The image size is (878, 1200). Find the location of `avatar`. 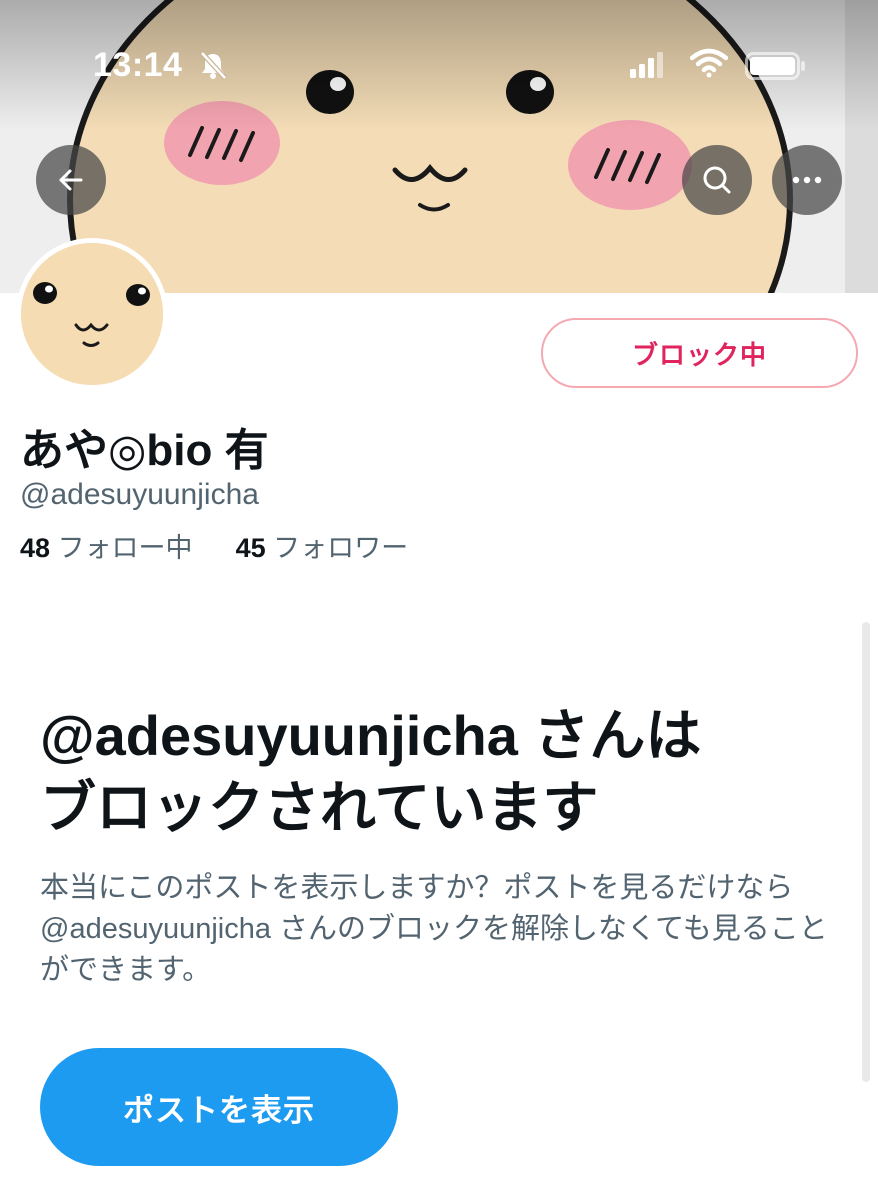

avatar is located at coordinates (92, 314).